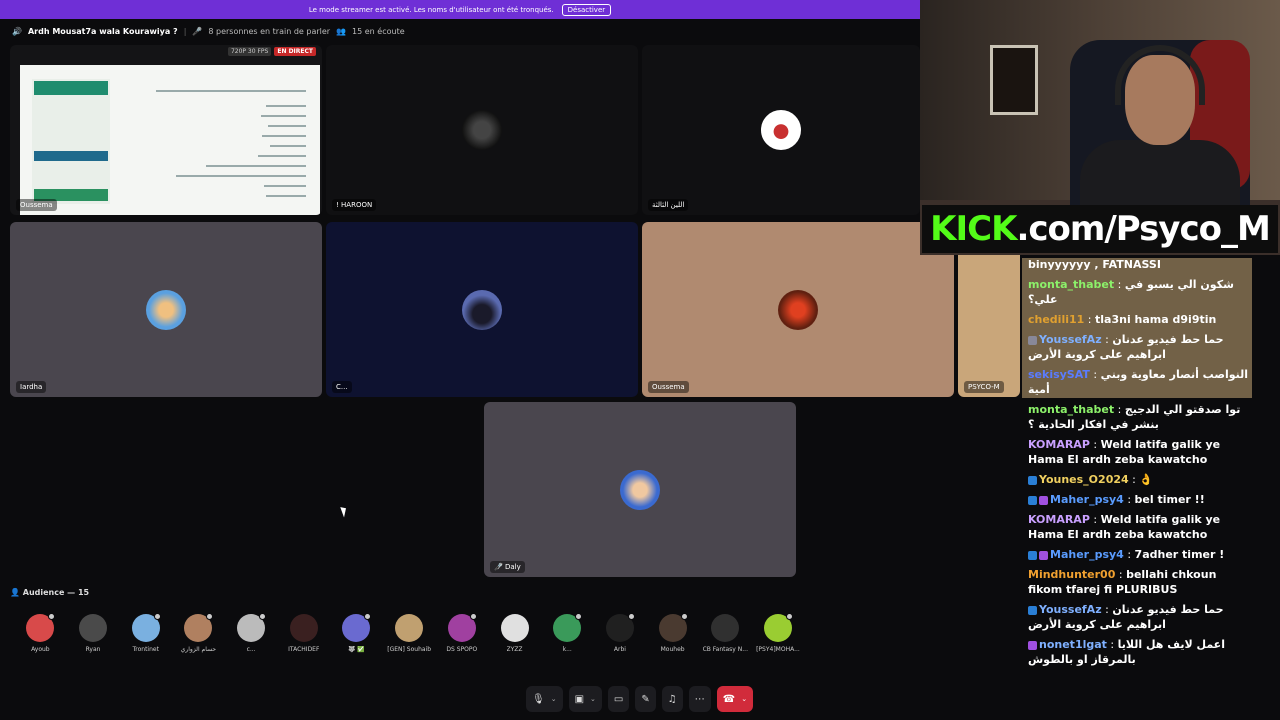  What do you see at coordinates (645, 699) in the screenshot?
I see `activity-button: ✎` at bounding box center [645, 699].